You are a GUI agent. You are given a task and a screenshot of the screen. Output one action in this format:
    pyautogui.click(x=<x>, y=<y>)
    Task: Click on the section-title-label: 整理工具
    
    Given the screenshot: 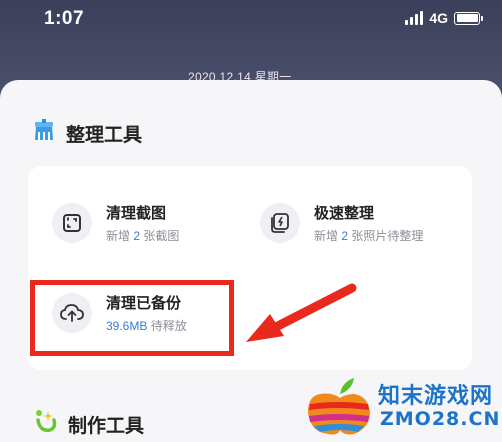 What is the action you would take?
    pyautogui.click(x=104, y=135)
    